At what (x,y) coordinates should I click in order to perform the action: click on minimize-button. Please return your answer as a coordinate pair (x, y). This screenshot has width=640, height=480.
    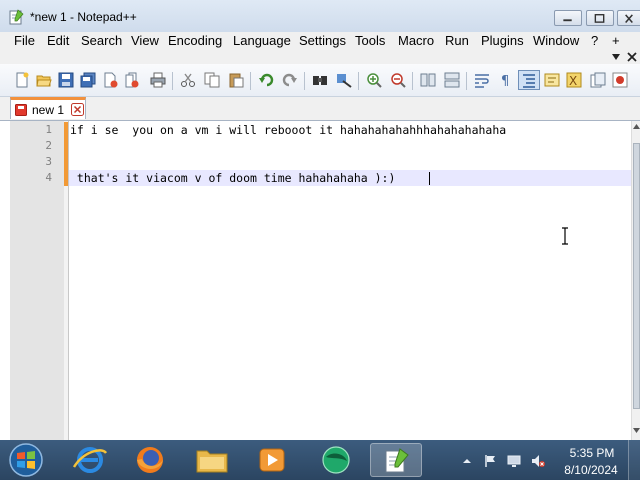
    Looking at the image, I should click on (568, 18).